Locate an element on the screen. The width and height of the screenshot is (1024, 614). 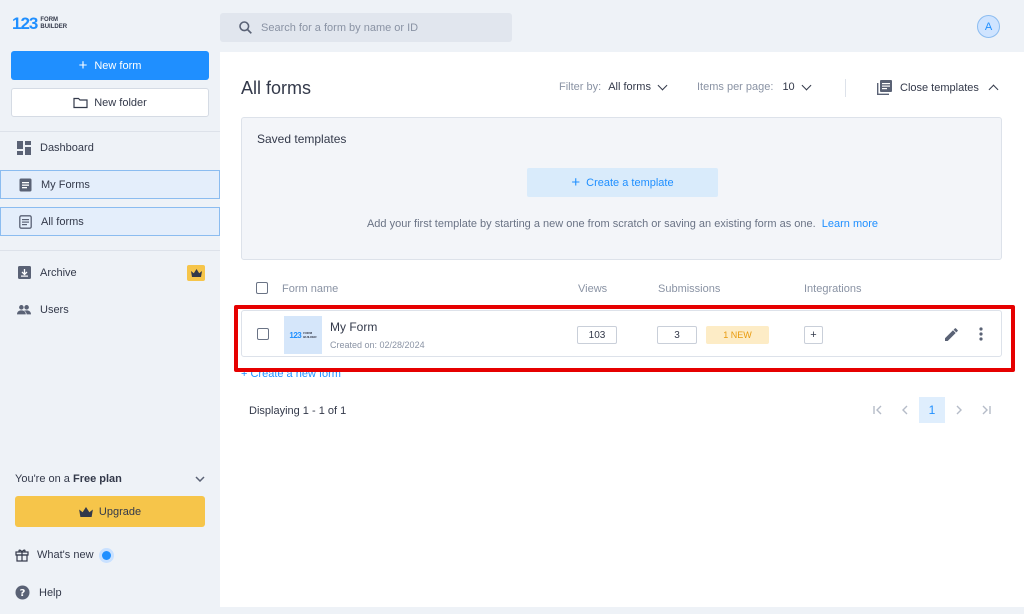
views-count: 103 is located at coordinates (597, 335).